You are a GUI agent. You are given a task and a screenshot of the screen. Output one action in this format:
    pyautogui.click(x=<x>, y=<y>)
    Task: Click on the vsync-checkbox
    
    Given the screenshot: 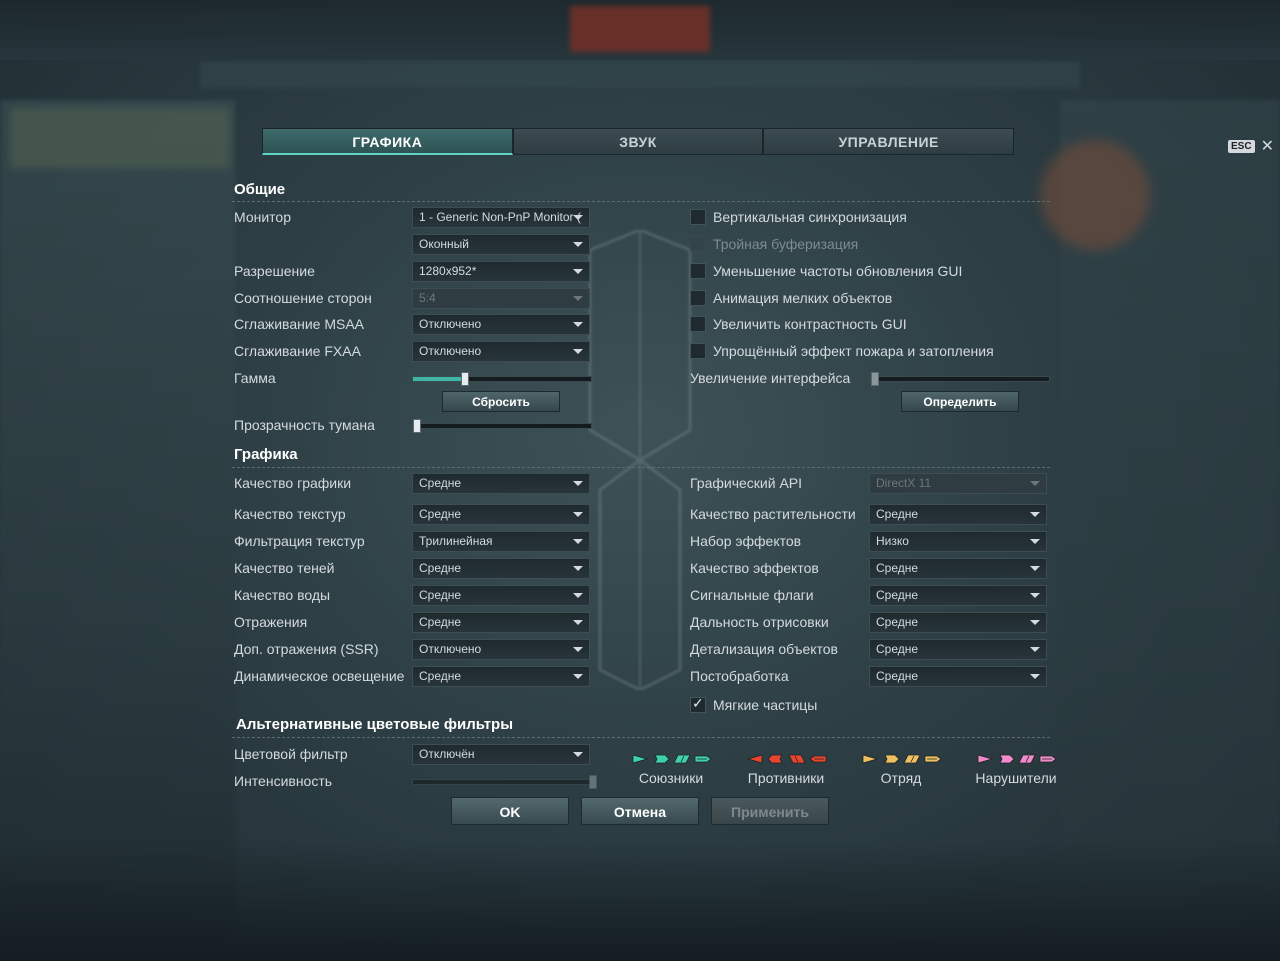 What is the action you would take?
    pyautogui.click(x=698, y=217)
    